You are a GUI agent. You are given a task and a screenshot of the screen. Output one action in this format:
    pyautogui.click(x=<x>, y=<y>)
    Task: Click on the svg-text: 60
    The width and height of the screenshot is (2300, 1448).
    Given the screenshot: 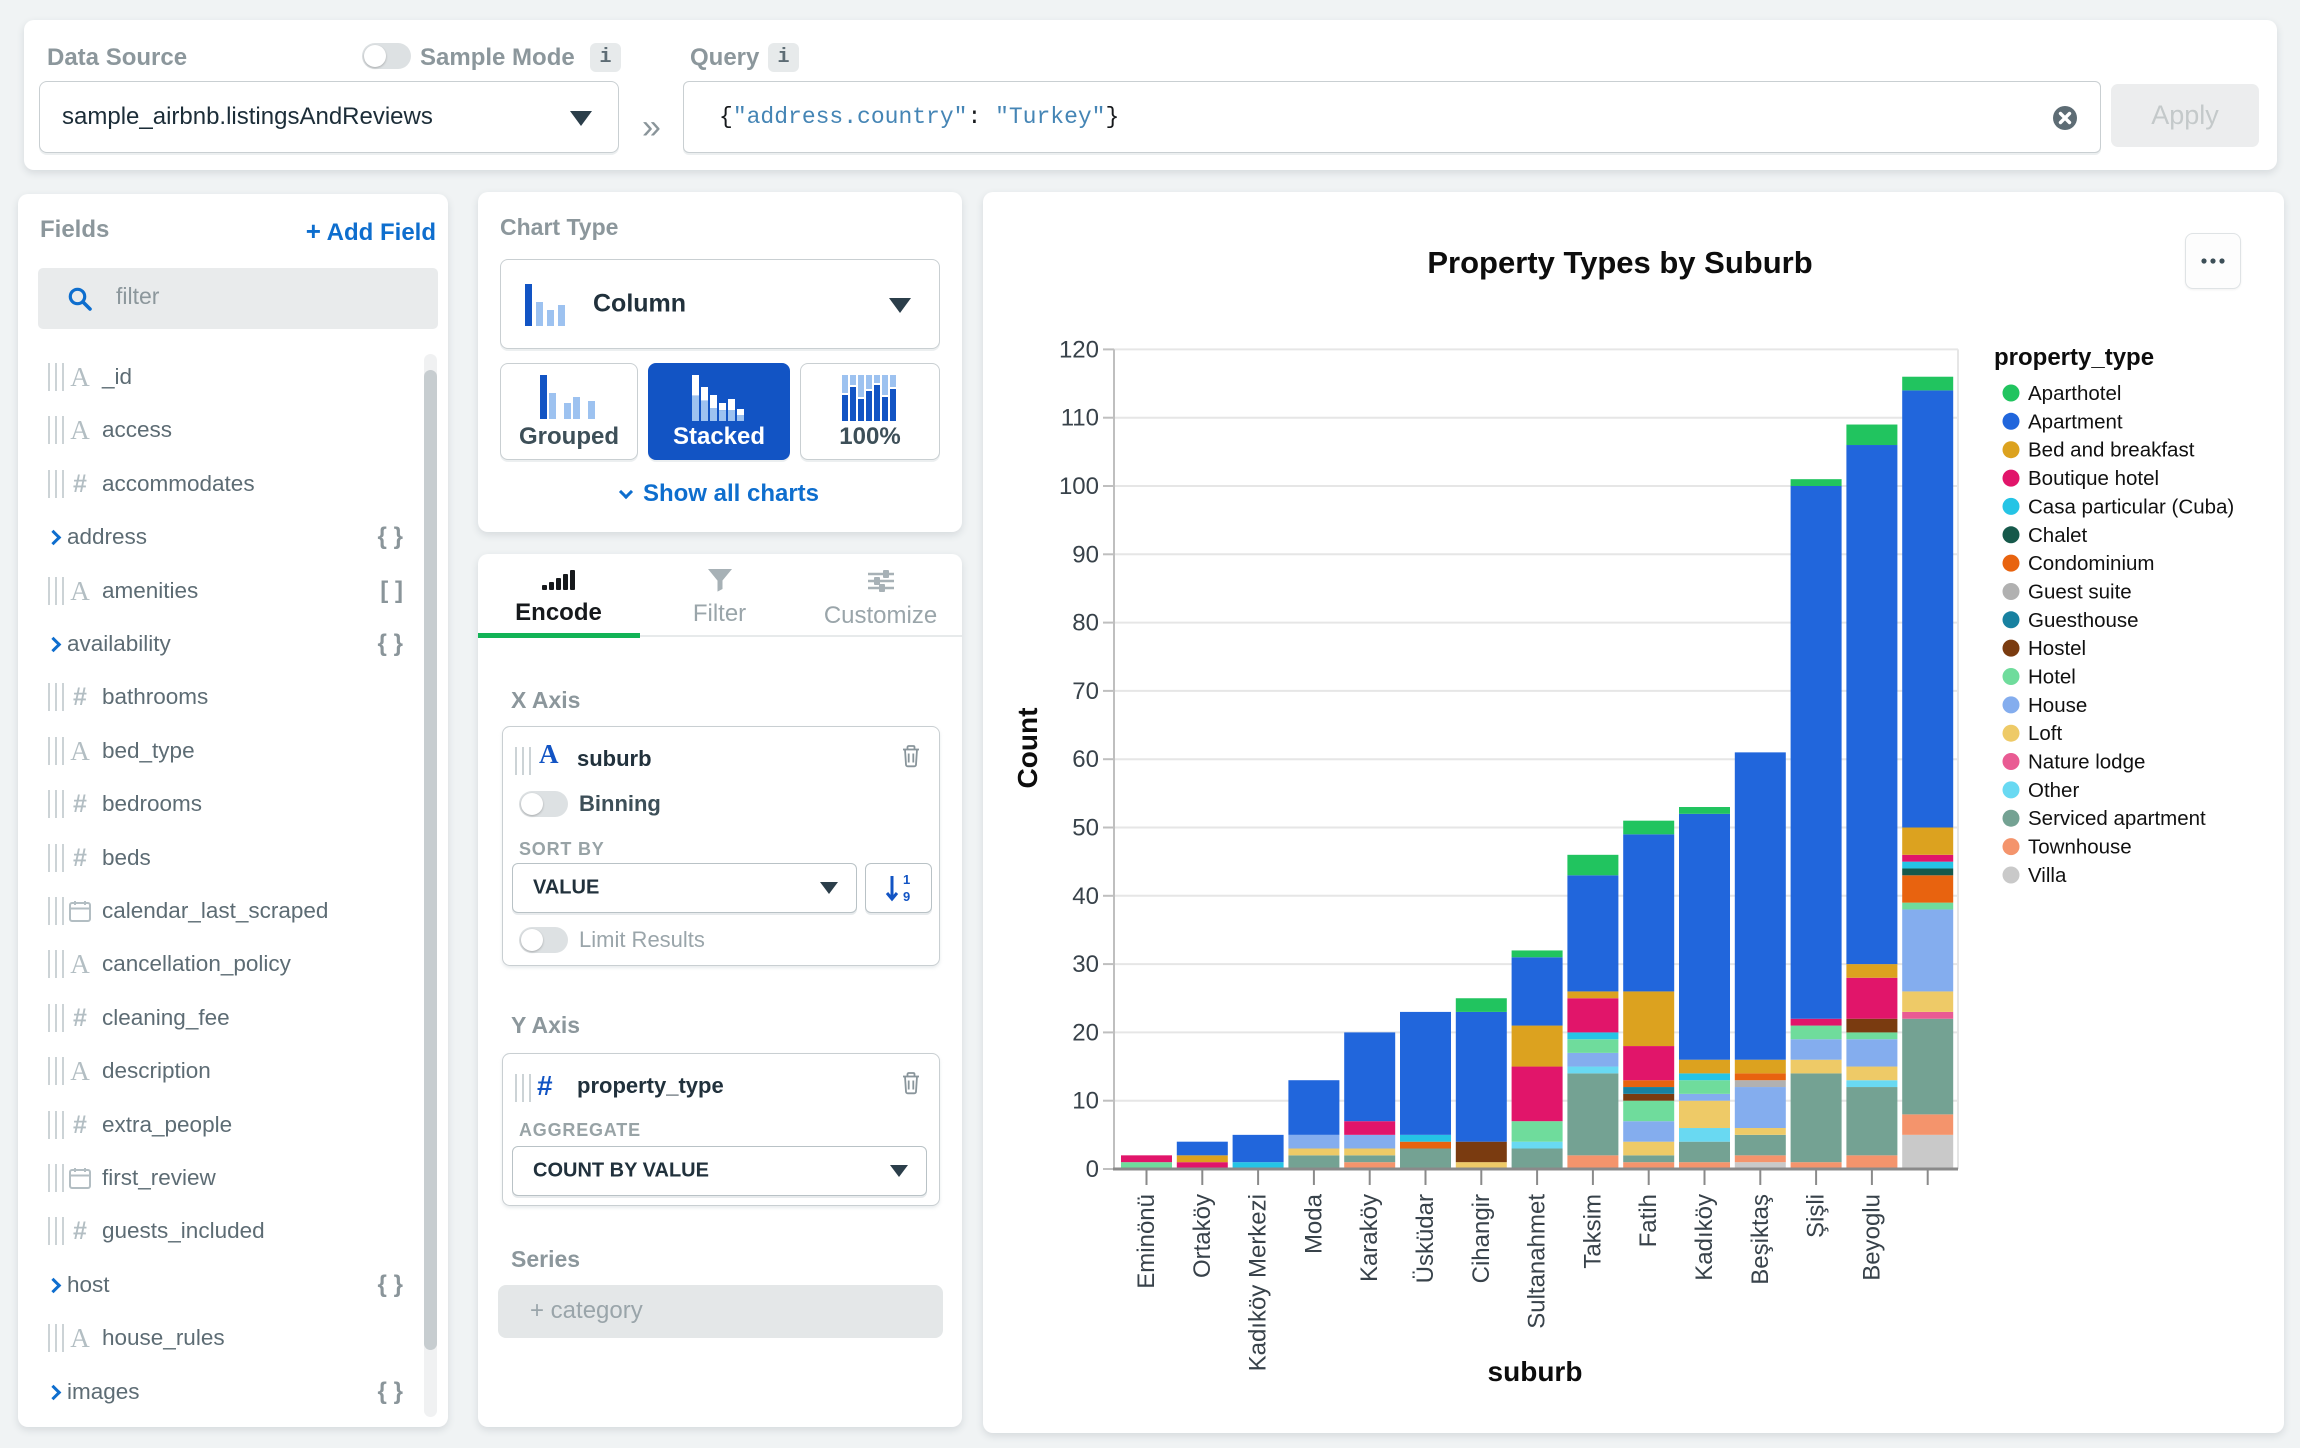 What is the action you would take?
    pyautogui.click(x=1085, y=759)
    